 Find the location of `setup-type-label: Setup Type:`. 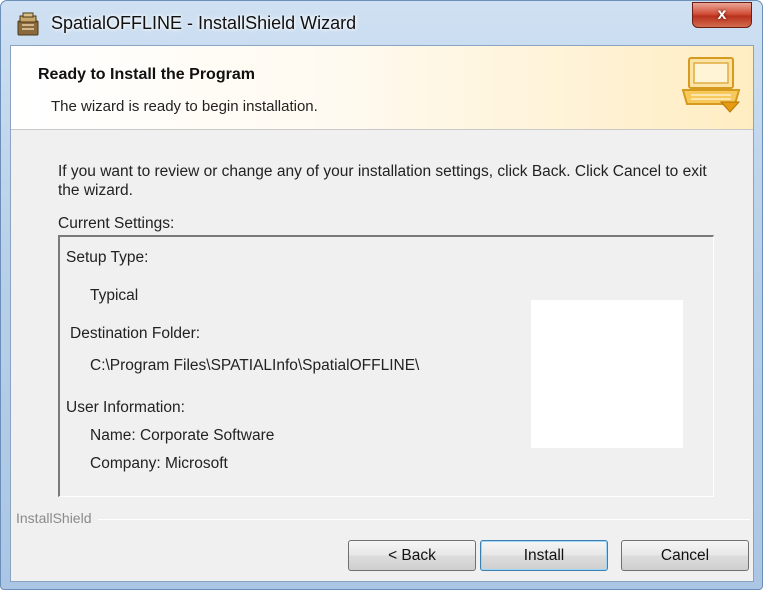

setup-type-label: Setup Type: is located at coordinates (107, 257).